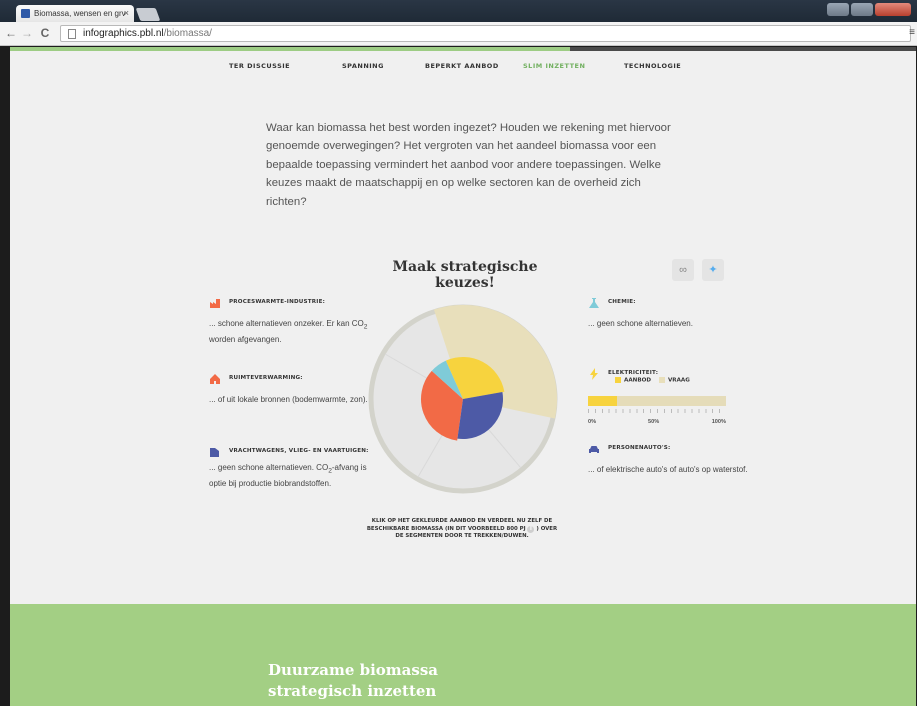  I want to click on legend-supply: AANBOD, so click(638, 380).